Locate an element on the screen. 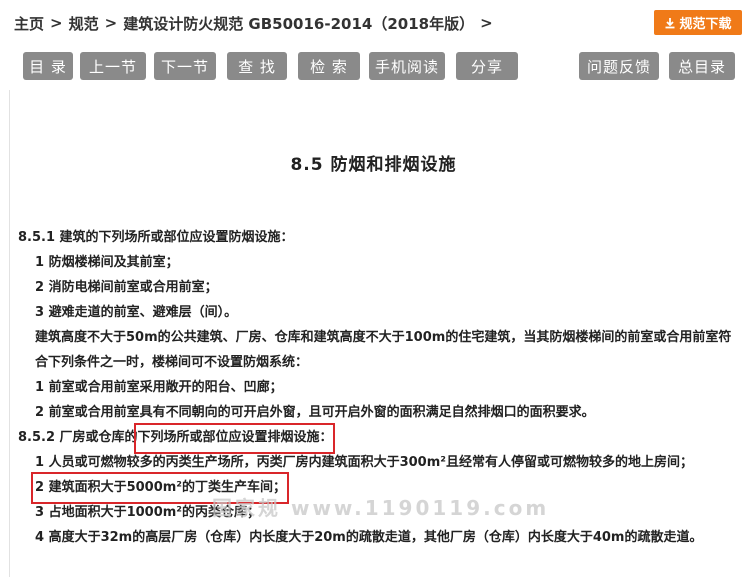 This screenshot has height=577, width=747. clause-8-5-2: 8.5.2 厂房或仓库的下列场所或部位应设置排烟设施： is located at coordinates (380, 438).